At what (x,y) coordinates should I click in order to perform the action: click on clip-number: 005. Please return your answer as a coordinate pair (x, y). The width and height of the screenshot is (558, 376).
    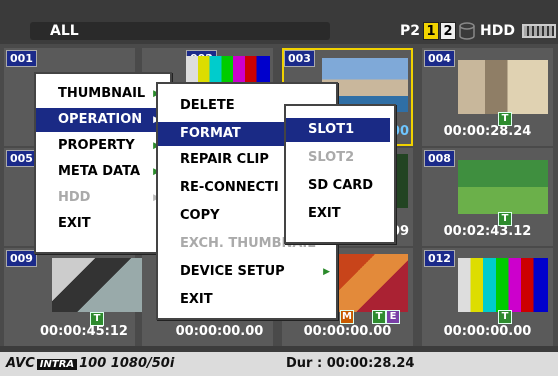
    Looking at the image, I should click on (21, 158).